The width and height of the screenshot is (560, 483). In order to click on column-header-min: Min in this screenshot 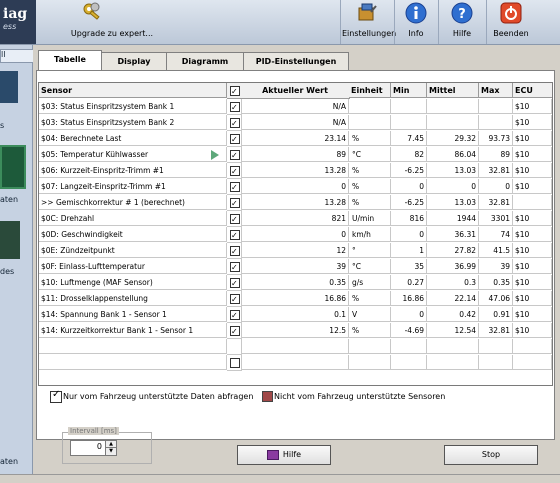, I will do `click(409, 90)`.